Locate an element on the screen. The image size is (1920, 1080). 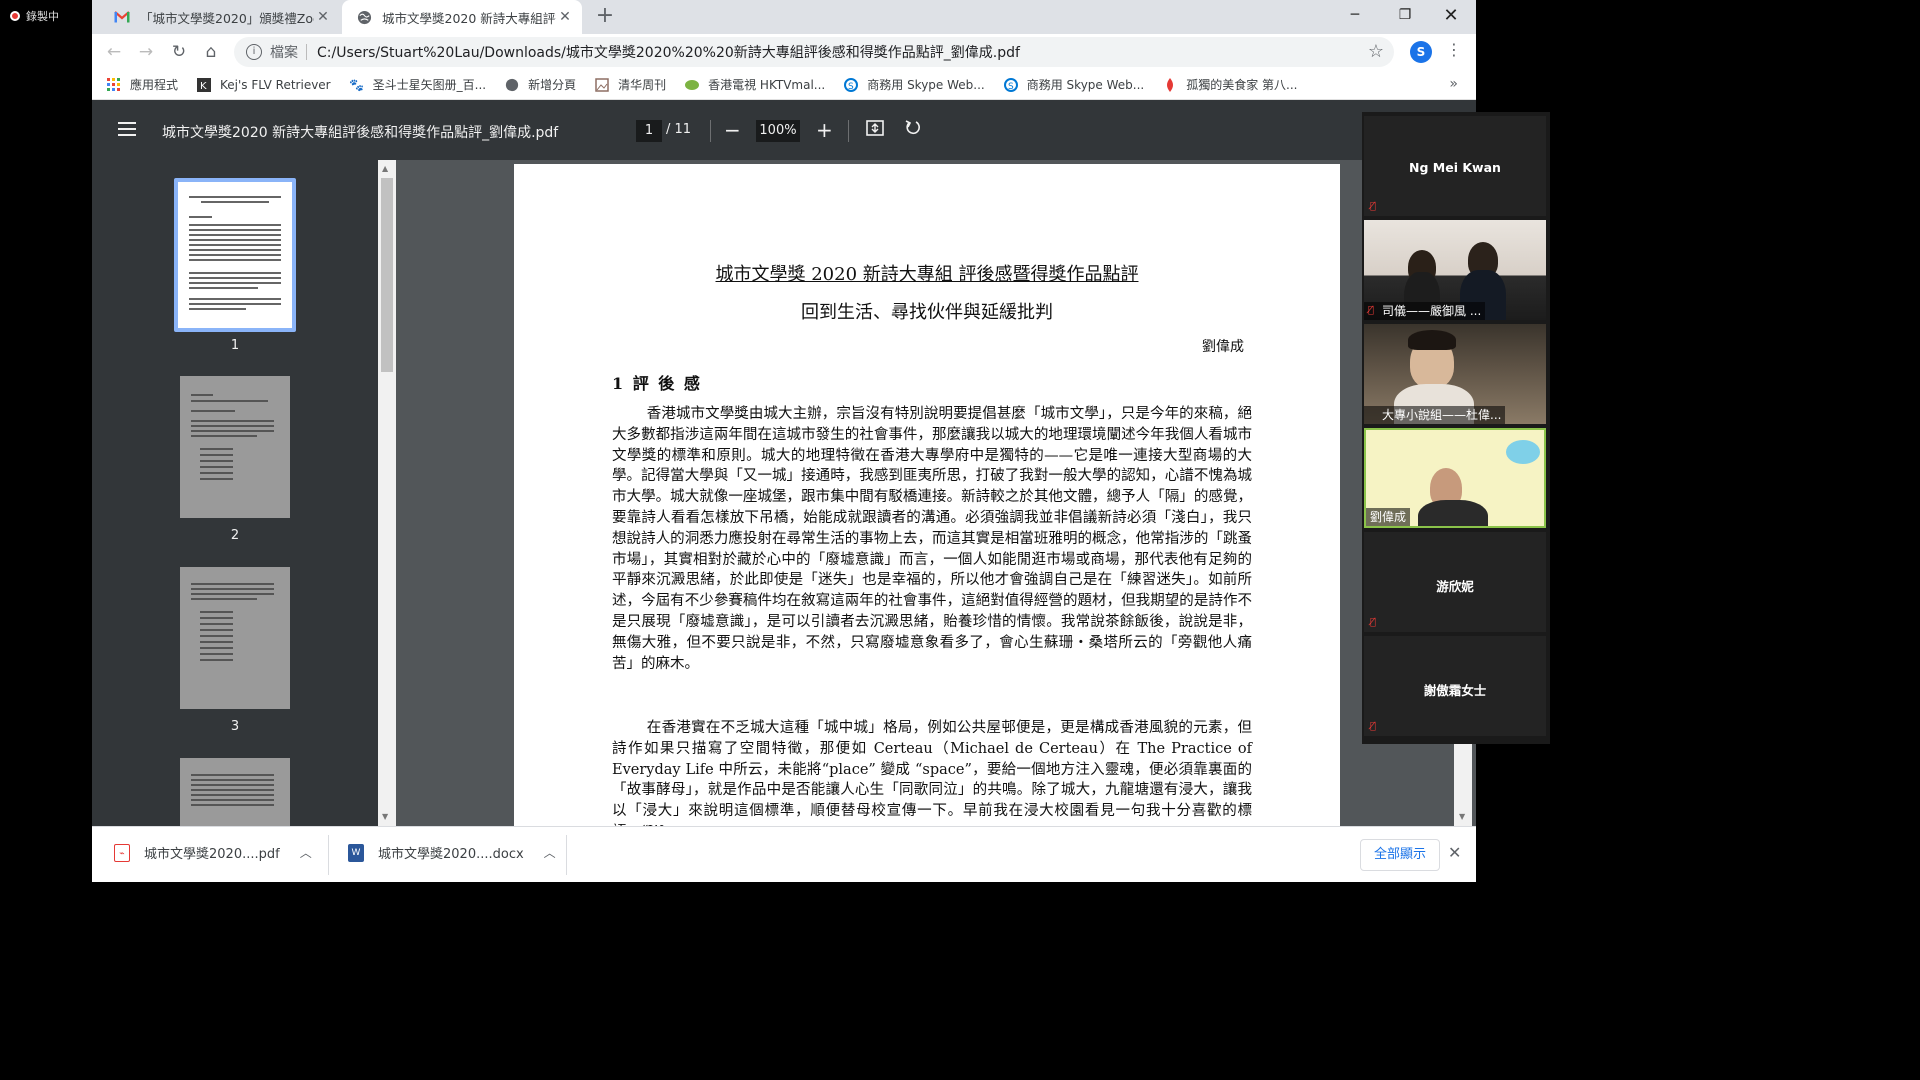
browser-menu-icon: ⋮ is located at coordinates (1454, 49).